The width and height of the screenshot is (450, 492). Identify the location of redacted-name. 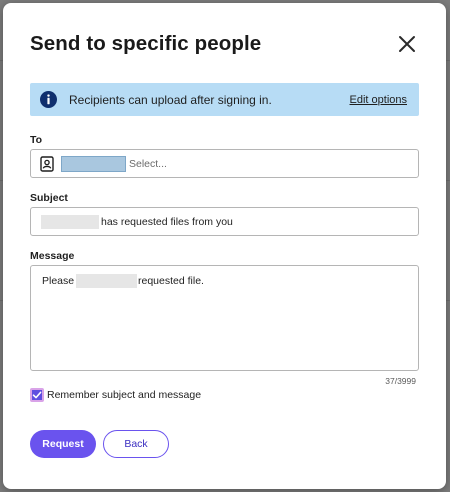
(70, 222).